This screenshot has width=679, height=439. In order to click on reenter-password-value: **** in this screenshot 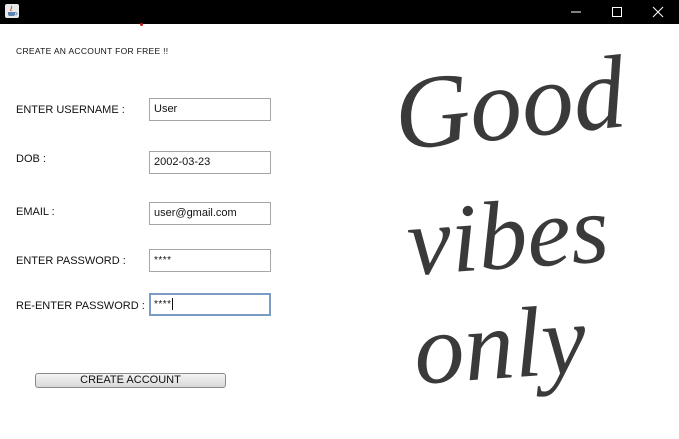, I will do `click(163, 304)`.